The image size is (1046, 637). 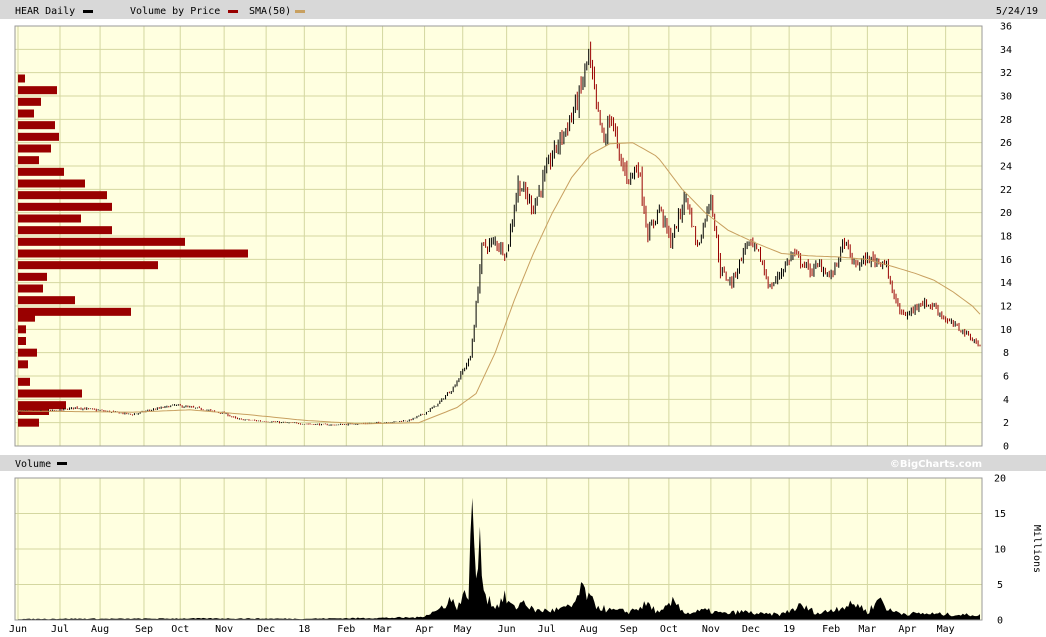 What do you see at coordinates (1017, 11) in the screenshot?
I see `chart-date: 5/24/19` at bounding box center [1017, 11].